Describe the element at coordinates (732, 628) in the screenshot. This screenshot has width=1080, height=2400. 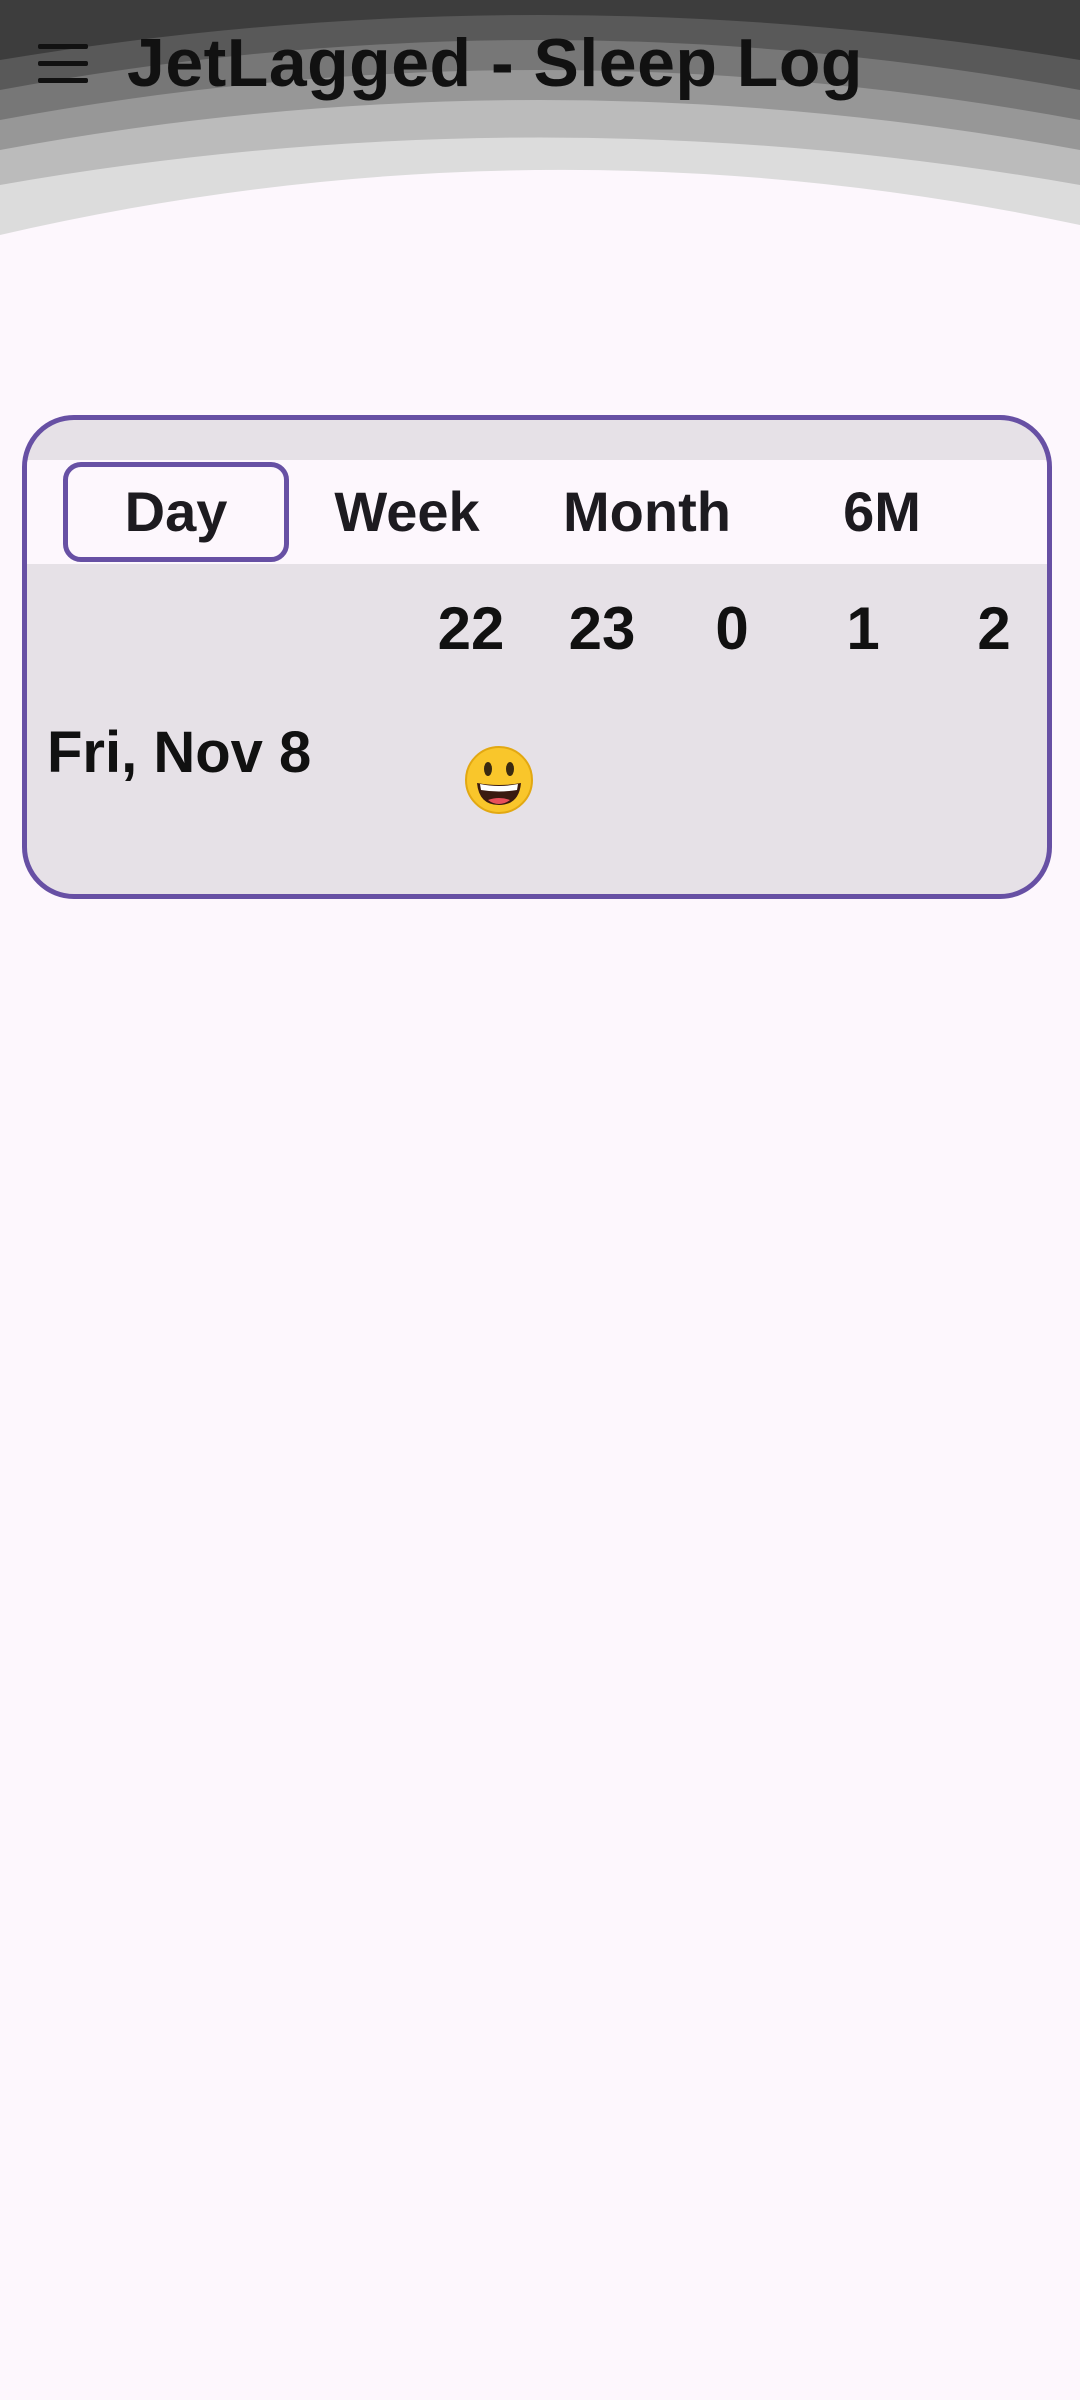
I see `hour-label: 0` at that location.